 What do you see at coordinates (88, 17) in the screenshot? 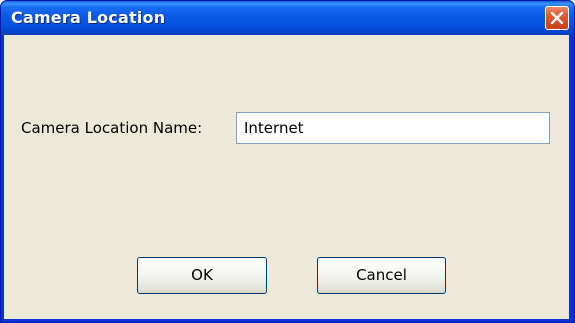
I see `window-title: Camera Location` at bounding box center [88, 17].